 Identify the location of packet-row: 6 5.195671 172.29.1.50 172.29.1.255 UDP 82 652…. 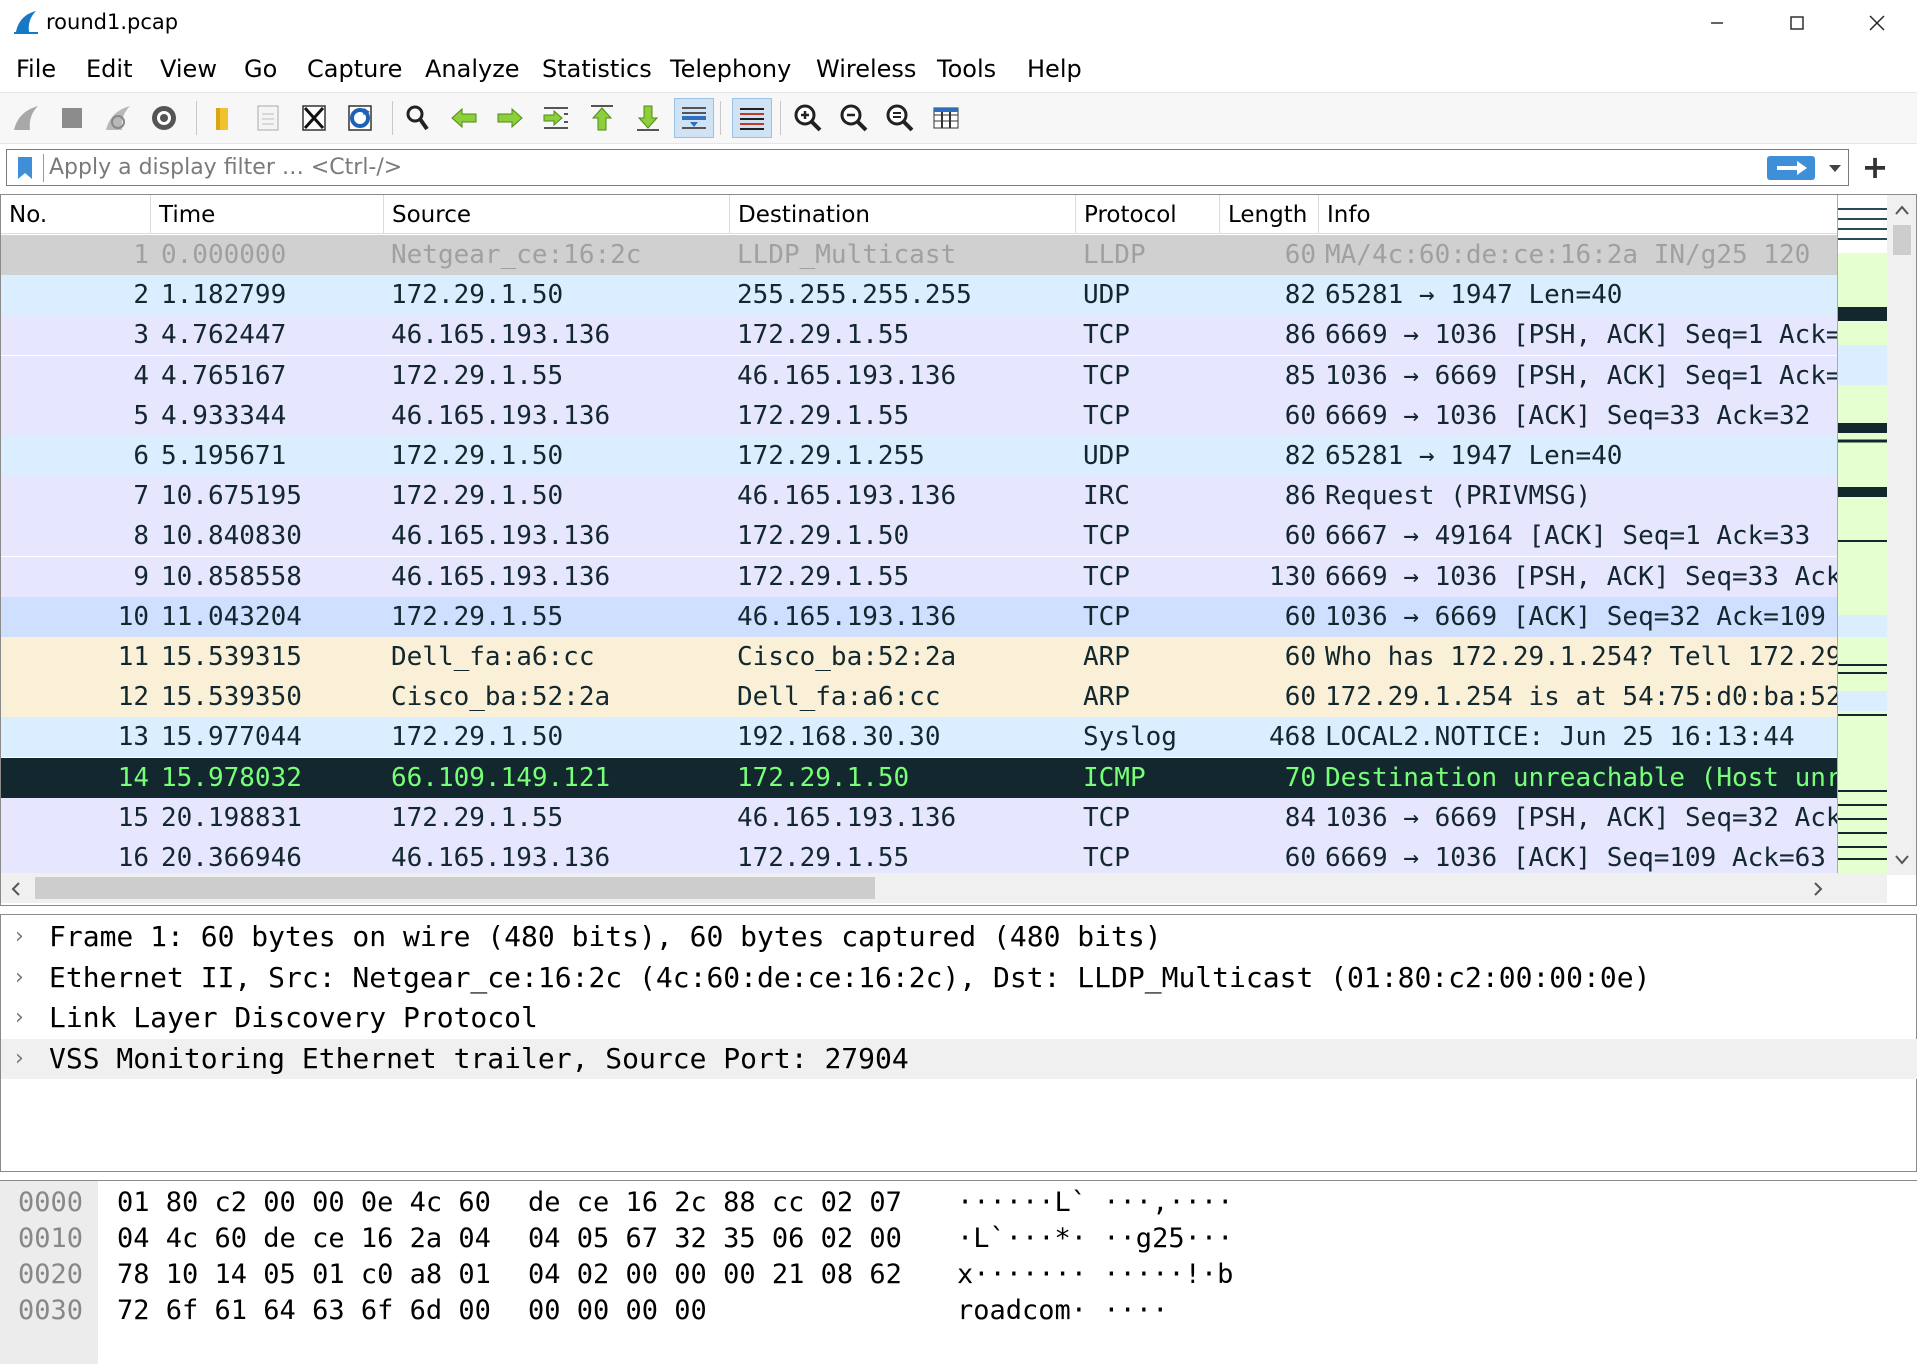
(919, 456).